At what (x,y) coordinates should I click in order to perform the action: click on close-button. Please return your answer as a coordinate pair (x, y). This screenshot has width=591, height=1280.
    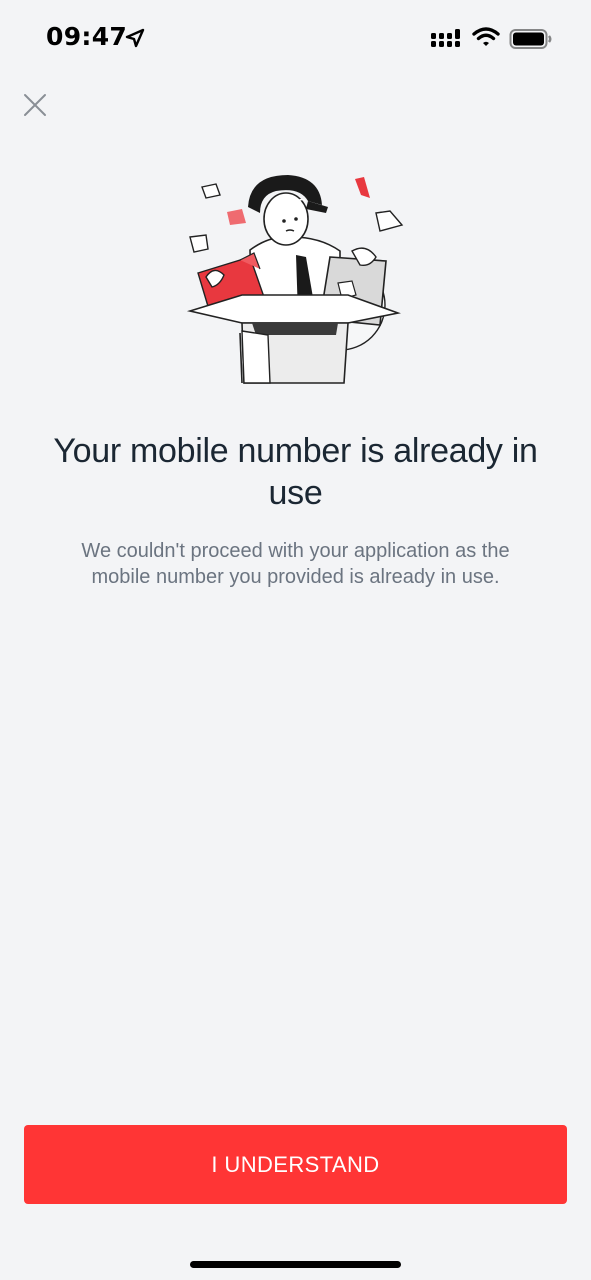
    Looking at the image, I should click on (35, 105).